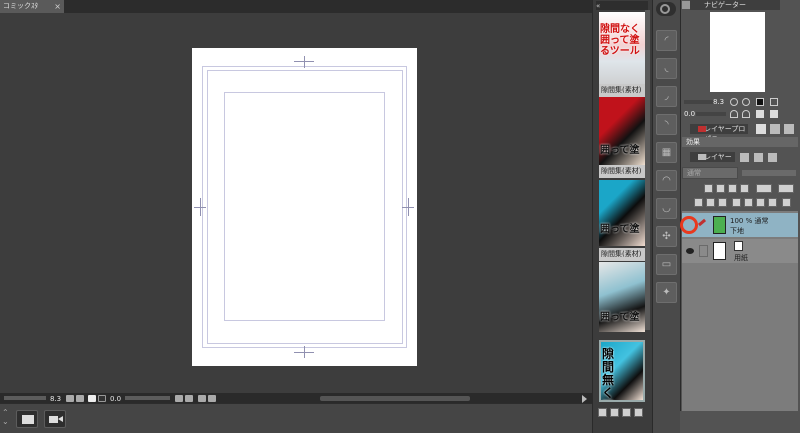  I want to click on lock-icon, so click(732, 188).